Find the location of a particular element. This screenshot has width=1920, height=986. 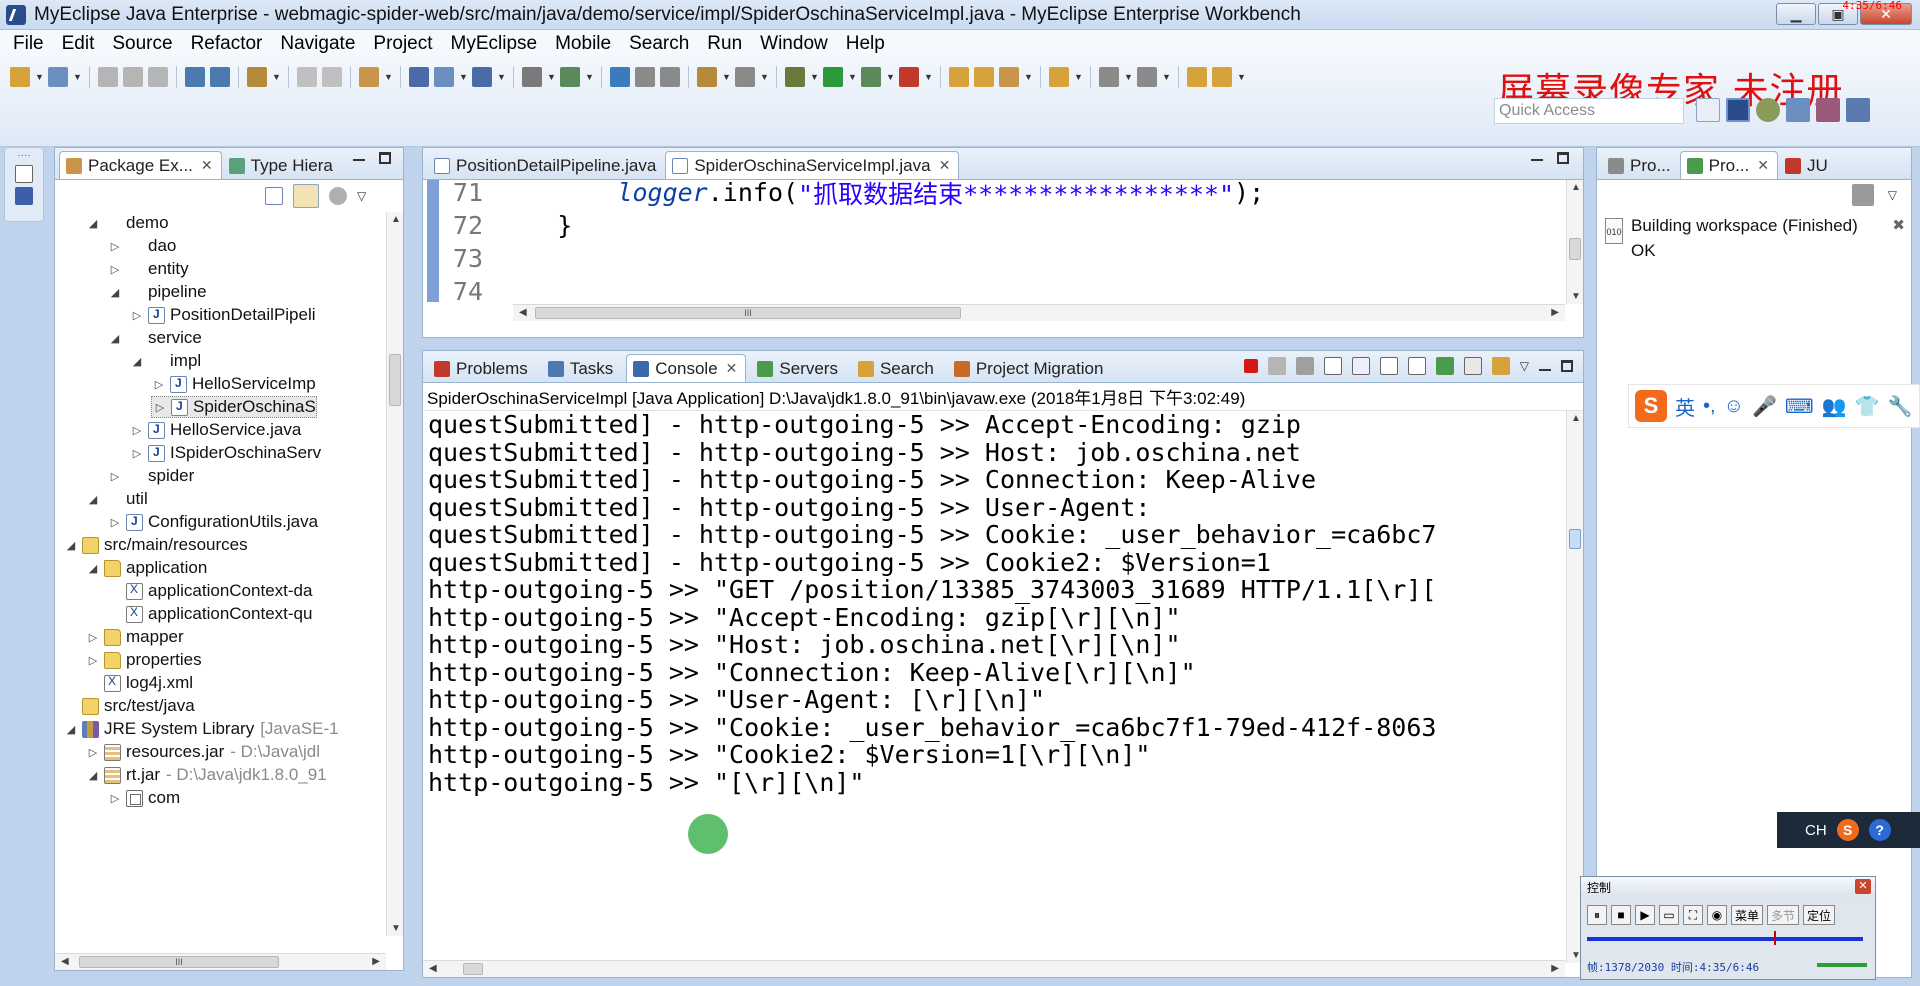

coverage-icon is located at coordinates (745, 77).